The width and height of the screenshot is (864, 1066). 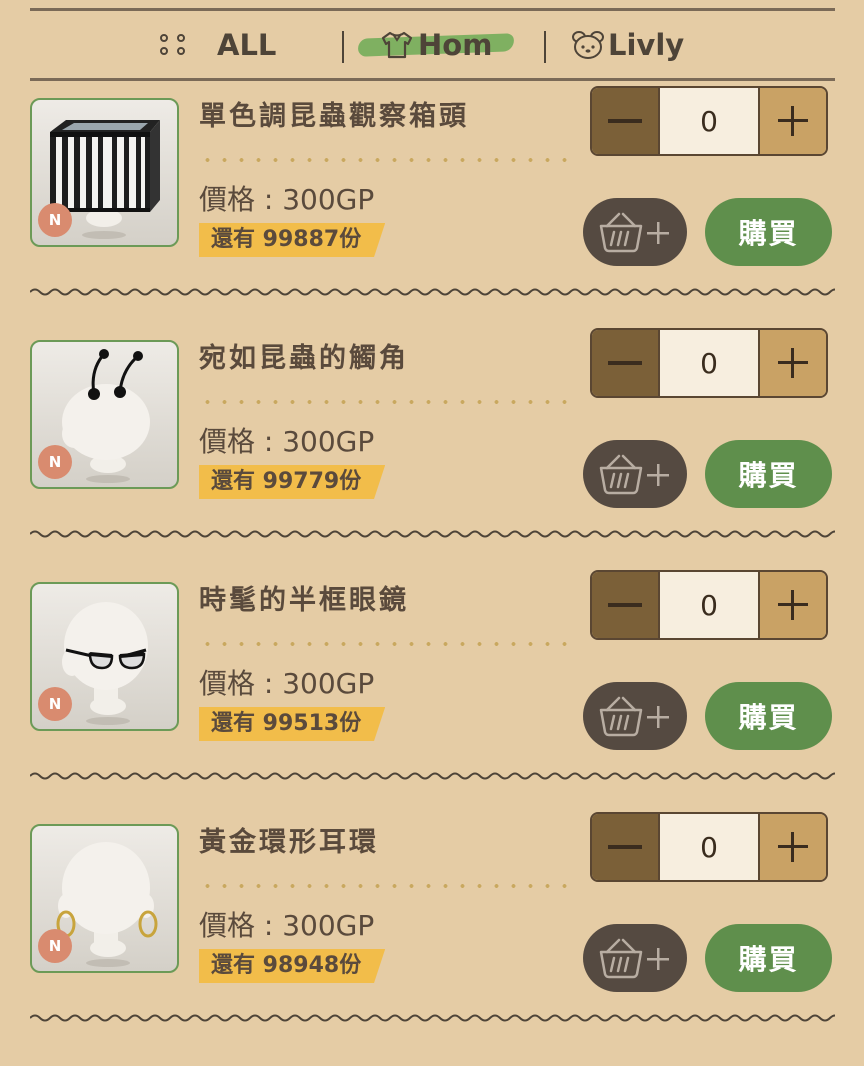 What do you see at coordinates (588, 44) in the screenshot?
I see `livly-face-icon` at bounding box center [588, 44].